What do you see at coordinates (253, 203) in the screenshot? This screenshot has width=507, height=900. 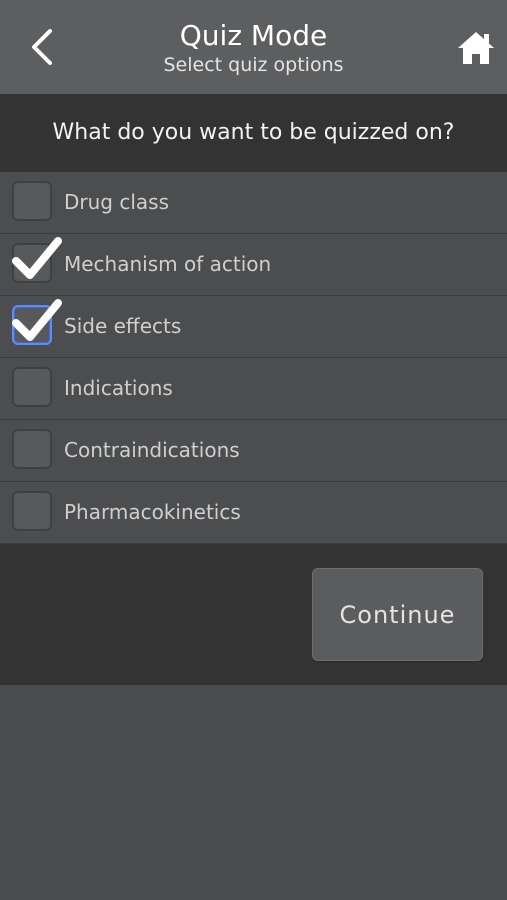 I see `option-drug-class: Drug class` at bounding box center [253, 203].